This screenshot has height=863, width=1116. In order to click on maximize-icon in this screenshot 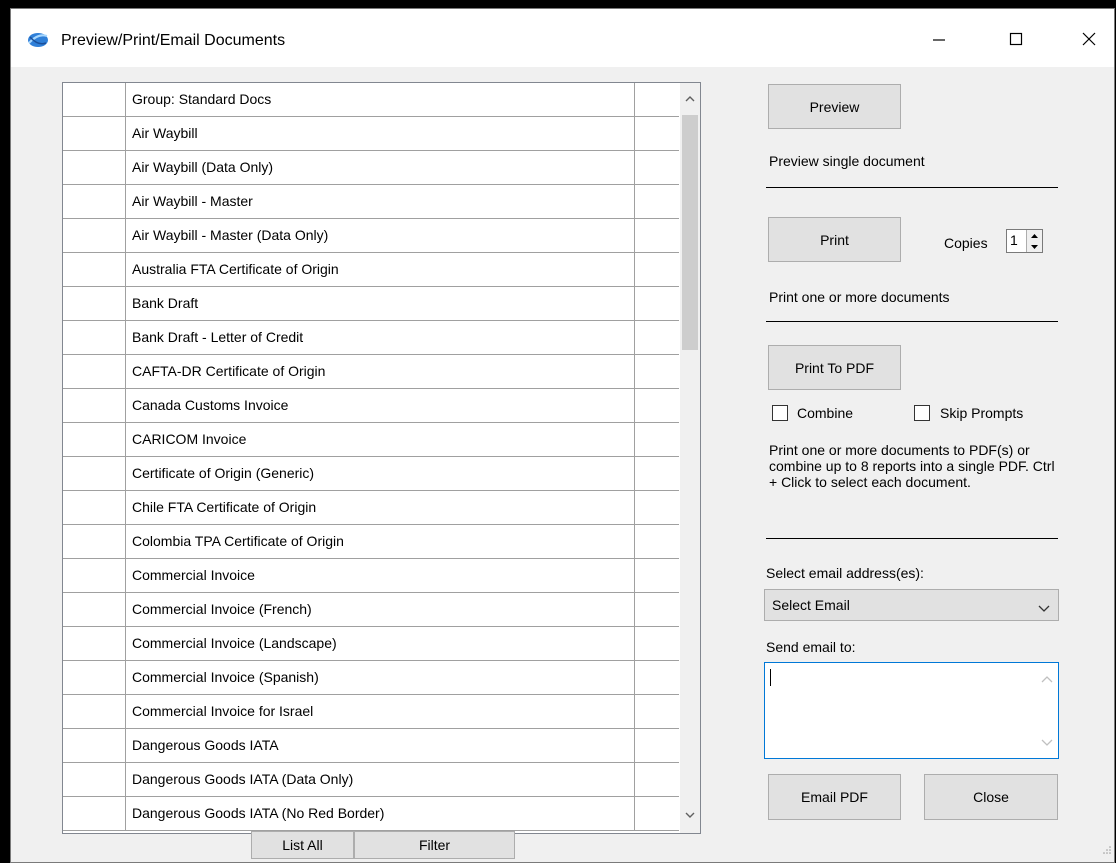, I will do `click(1016, 39)`.